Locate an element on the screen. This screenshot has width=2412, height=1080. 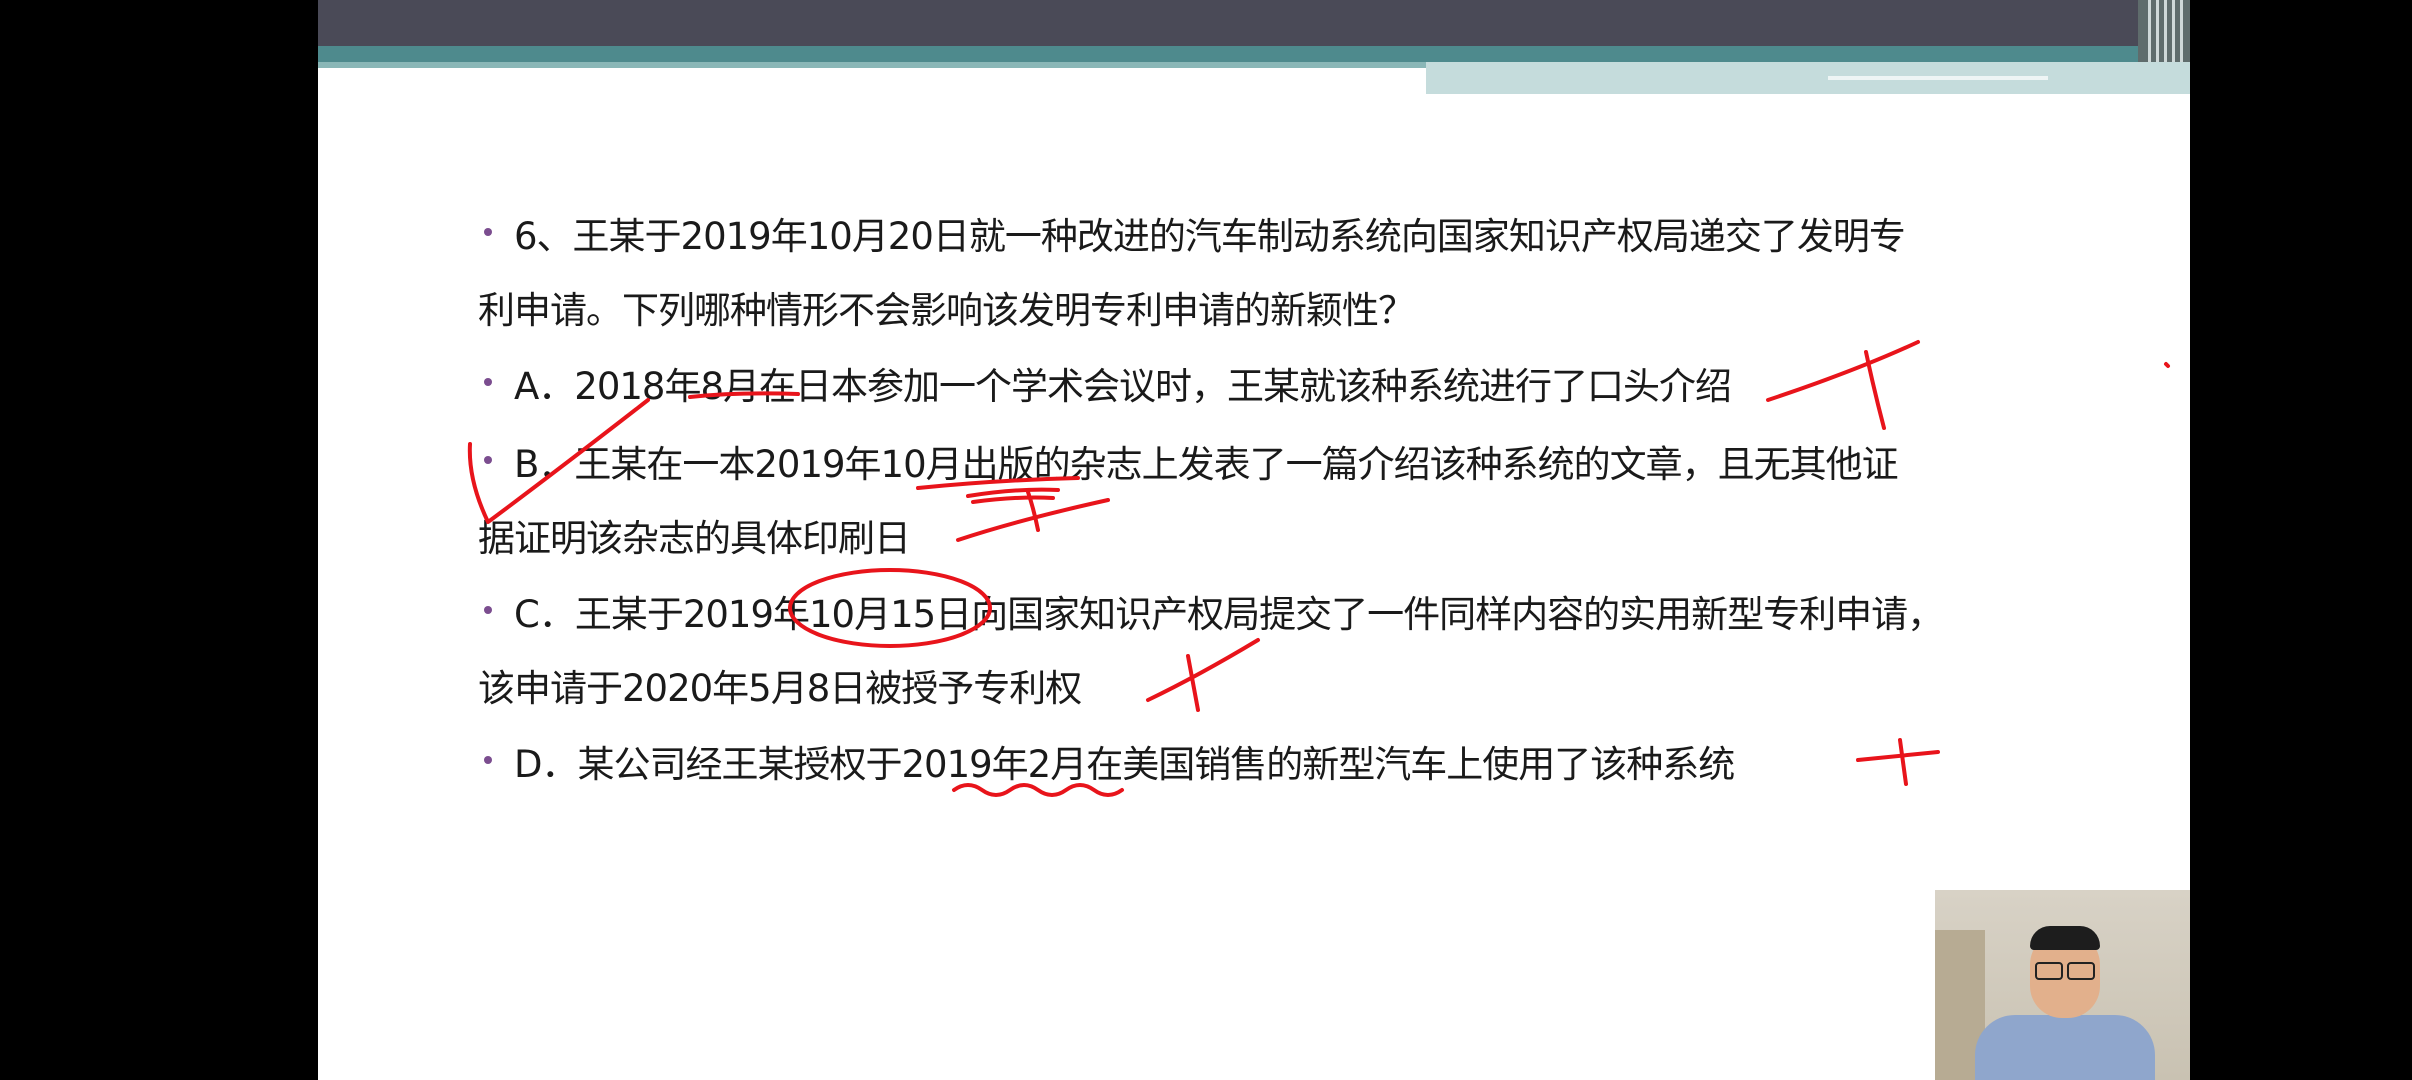
option-c-line-2: 该申请于2020年5月8日被授予专利权 is located at coordinates (780, 688).